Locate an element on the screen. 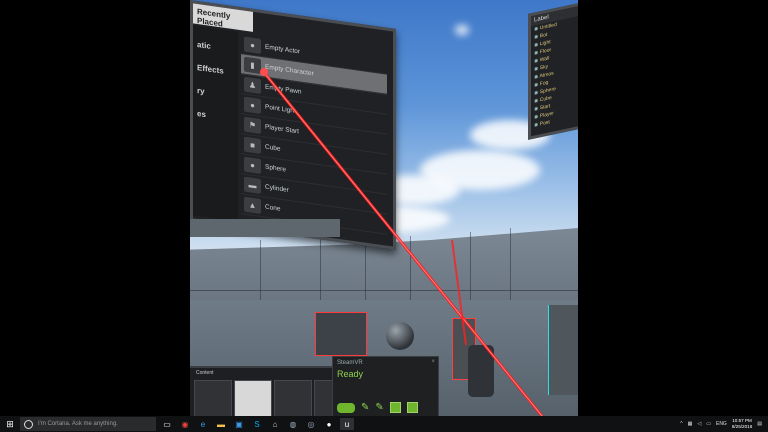 Image resolution: width=768 pixels, height=432 pixels. block-prop is located at coordinates (563, 350).